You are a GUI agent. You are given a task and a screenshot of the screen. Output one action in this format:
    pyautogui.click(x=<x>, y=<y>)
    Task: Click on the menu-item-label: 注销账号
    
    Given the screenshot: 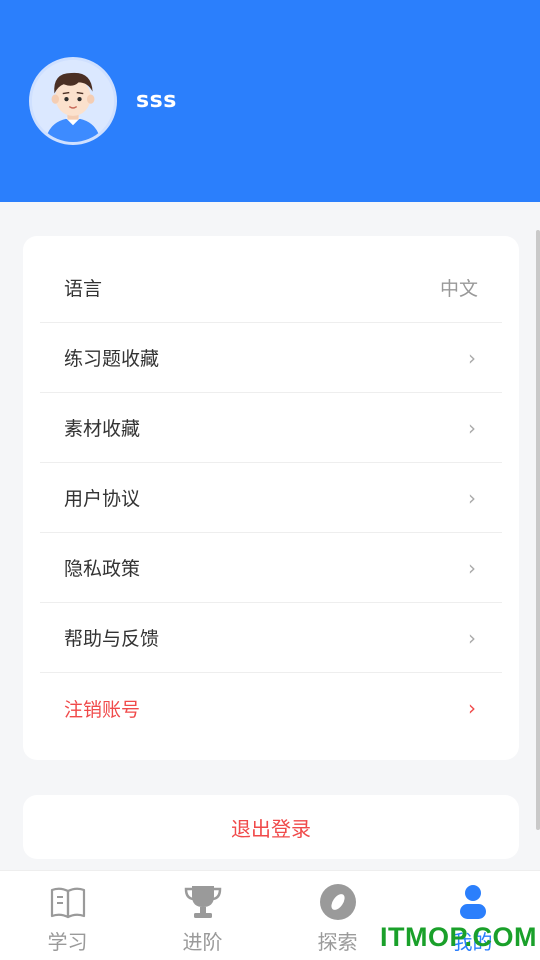 What is the action you would take?
    pyautogui.click(x=102, y=709)
    